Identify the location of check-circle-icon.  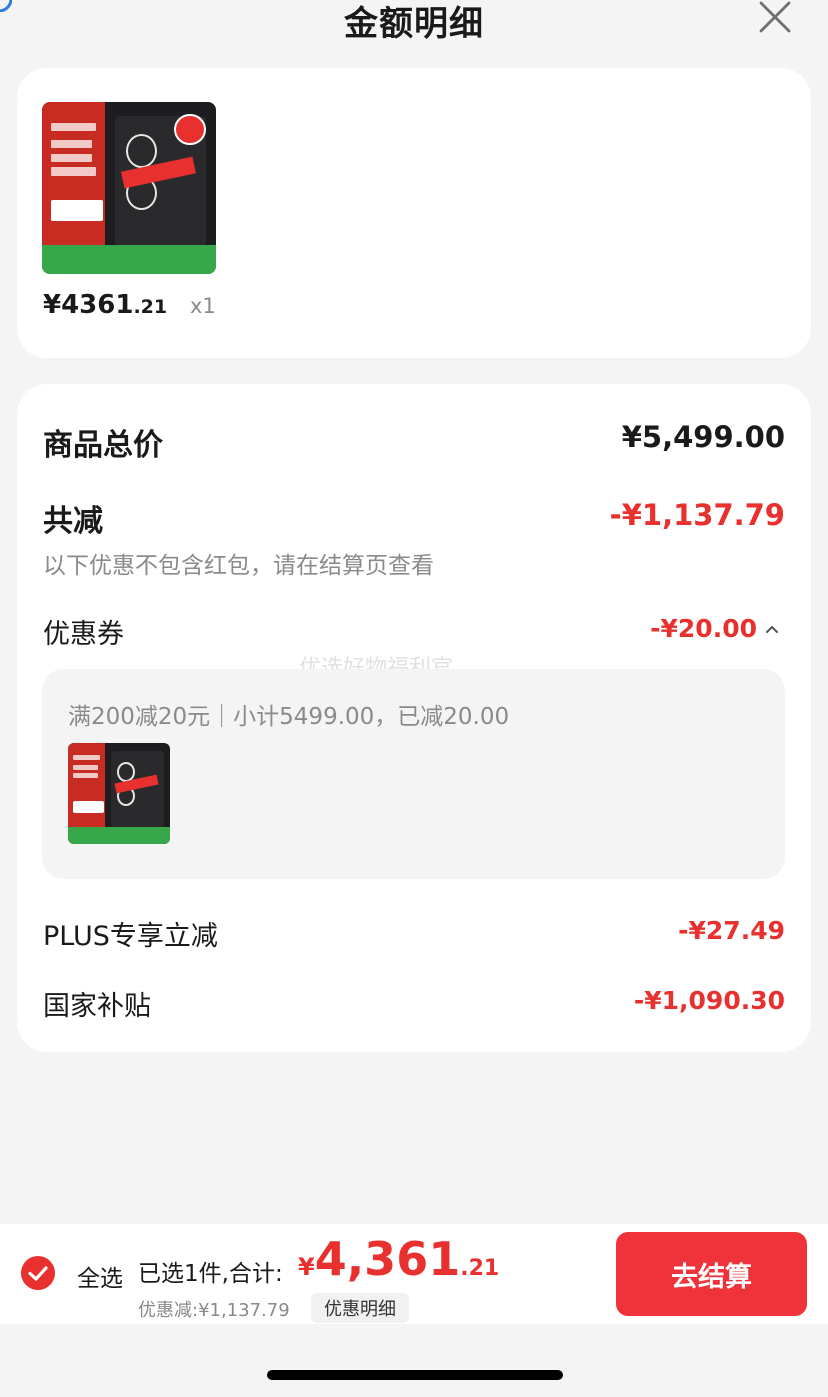
(38, 1273).